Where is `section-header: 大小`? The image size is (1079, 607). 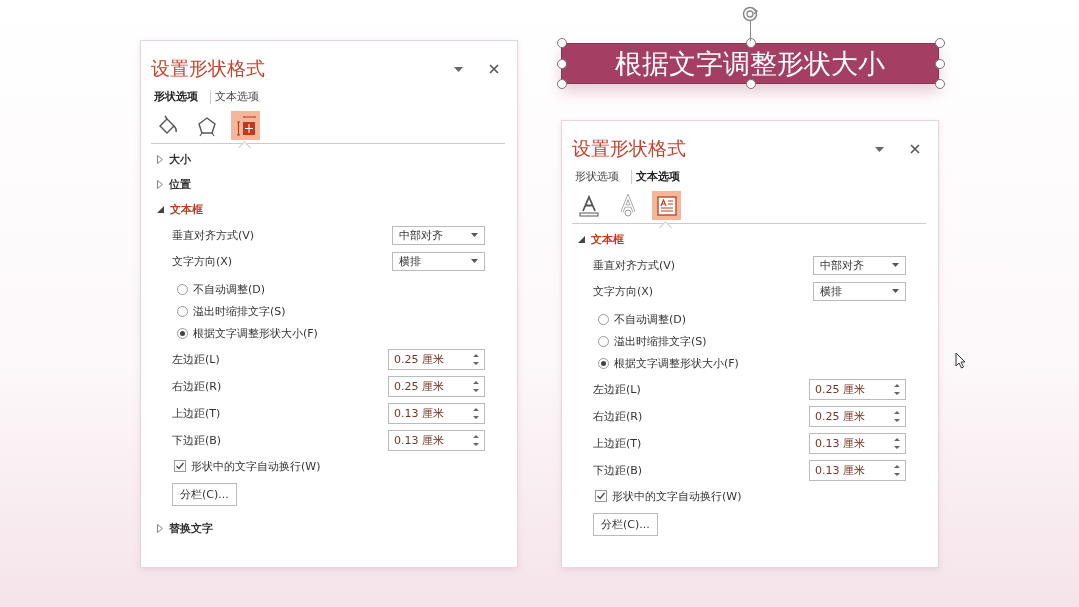 section-header: 大小 is located at coordinates (166, 159).